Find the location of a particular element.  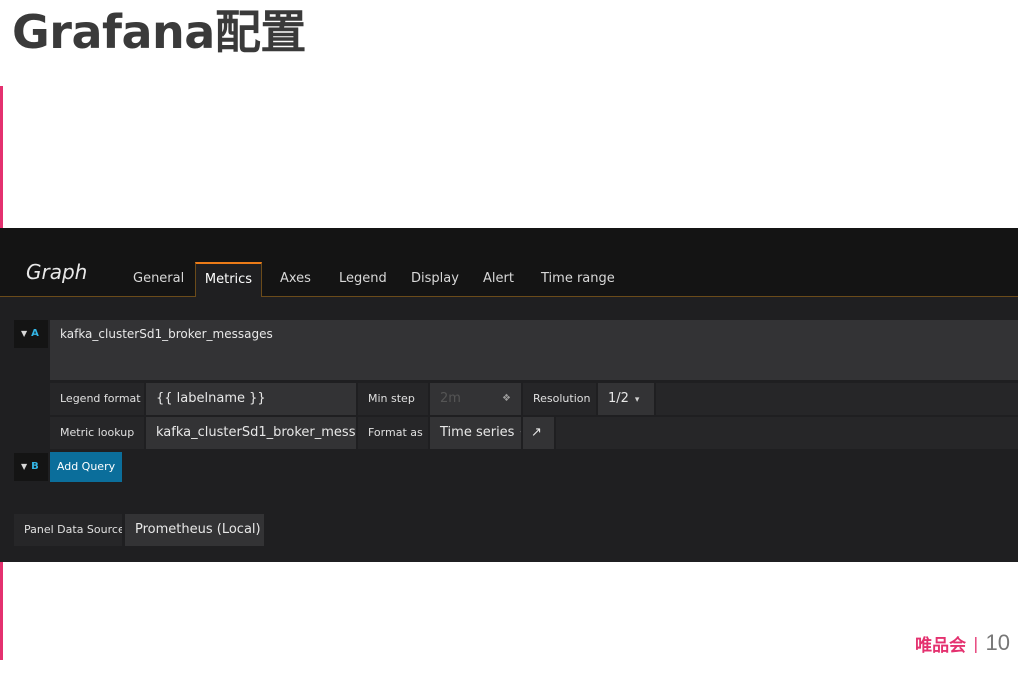

min-step-label: Min step is located at coordinates (393, 399).